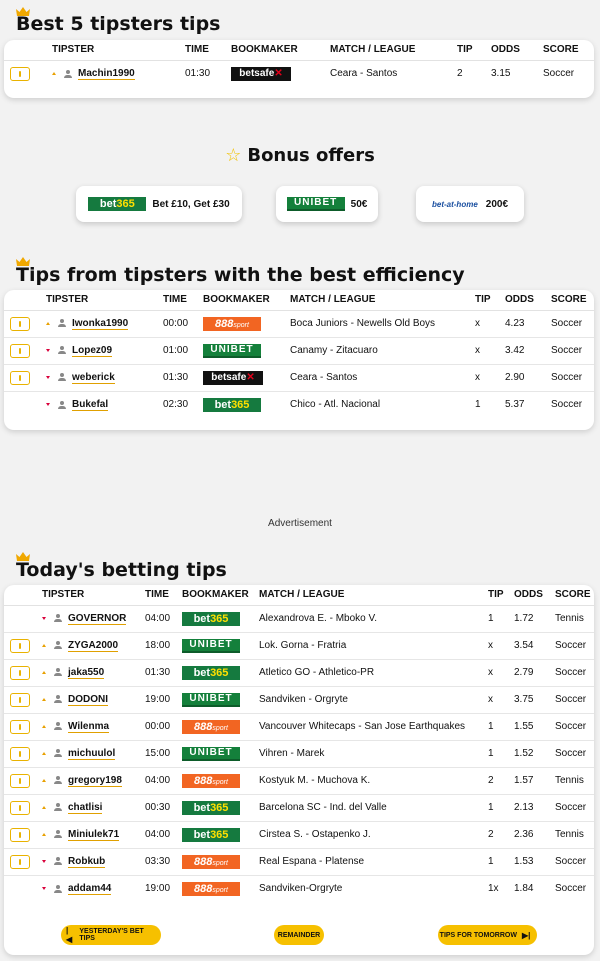 This screenshot has width=600, height=961. What do you see at coordinates (93, 377) in the screenshot?
I see `tipster-link: weberick` at bounding box center [93, 377].